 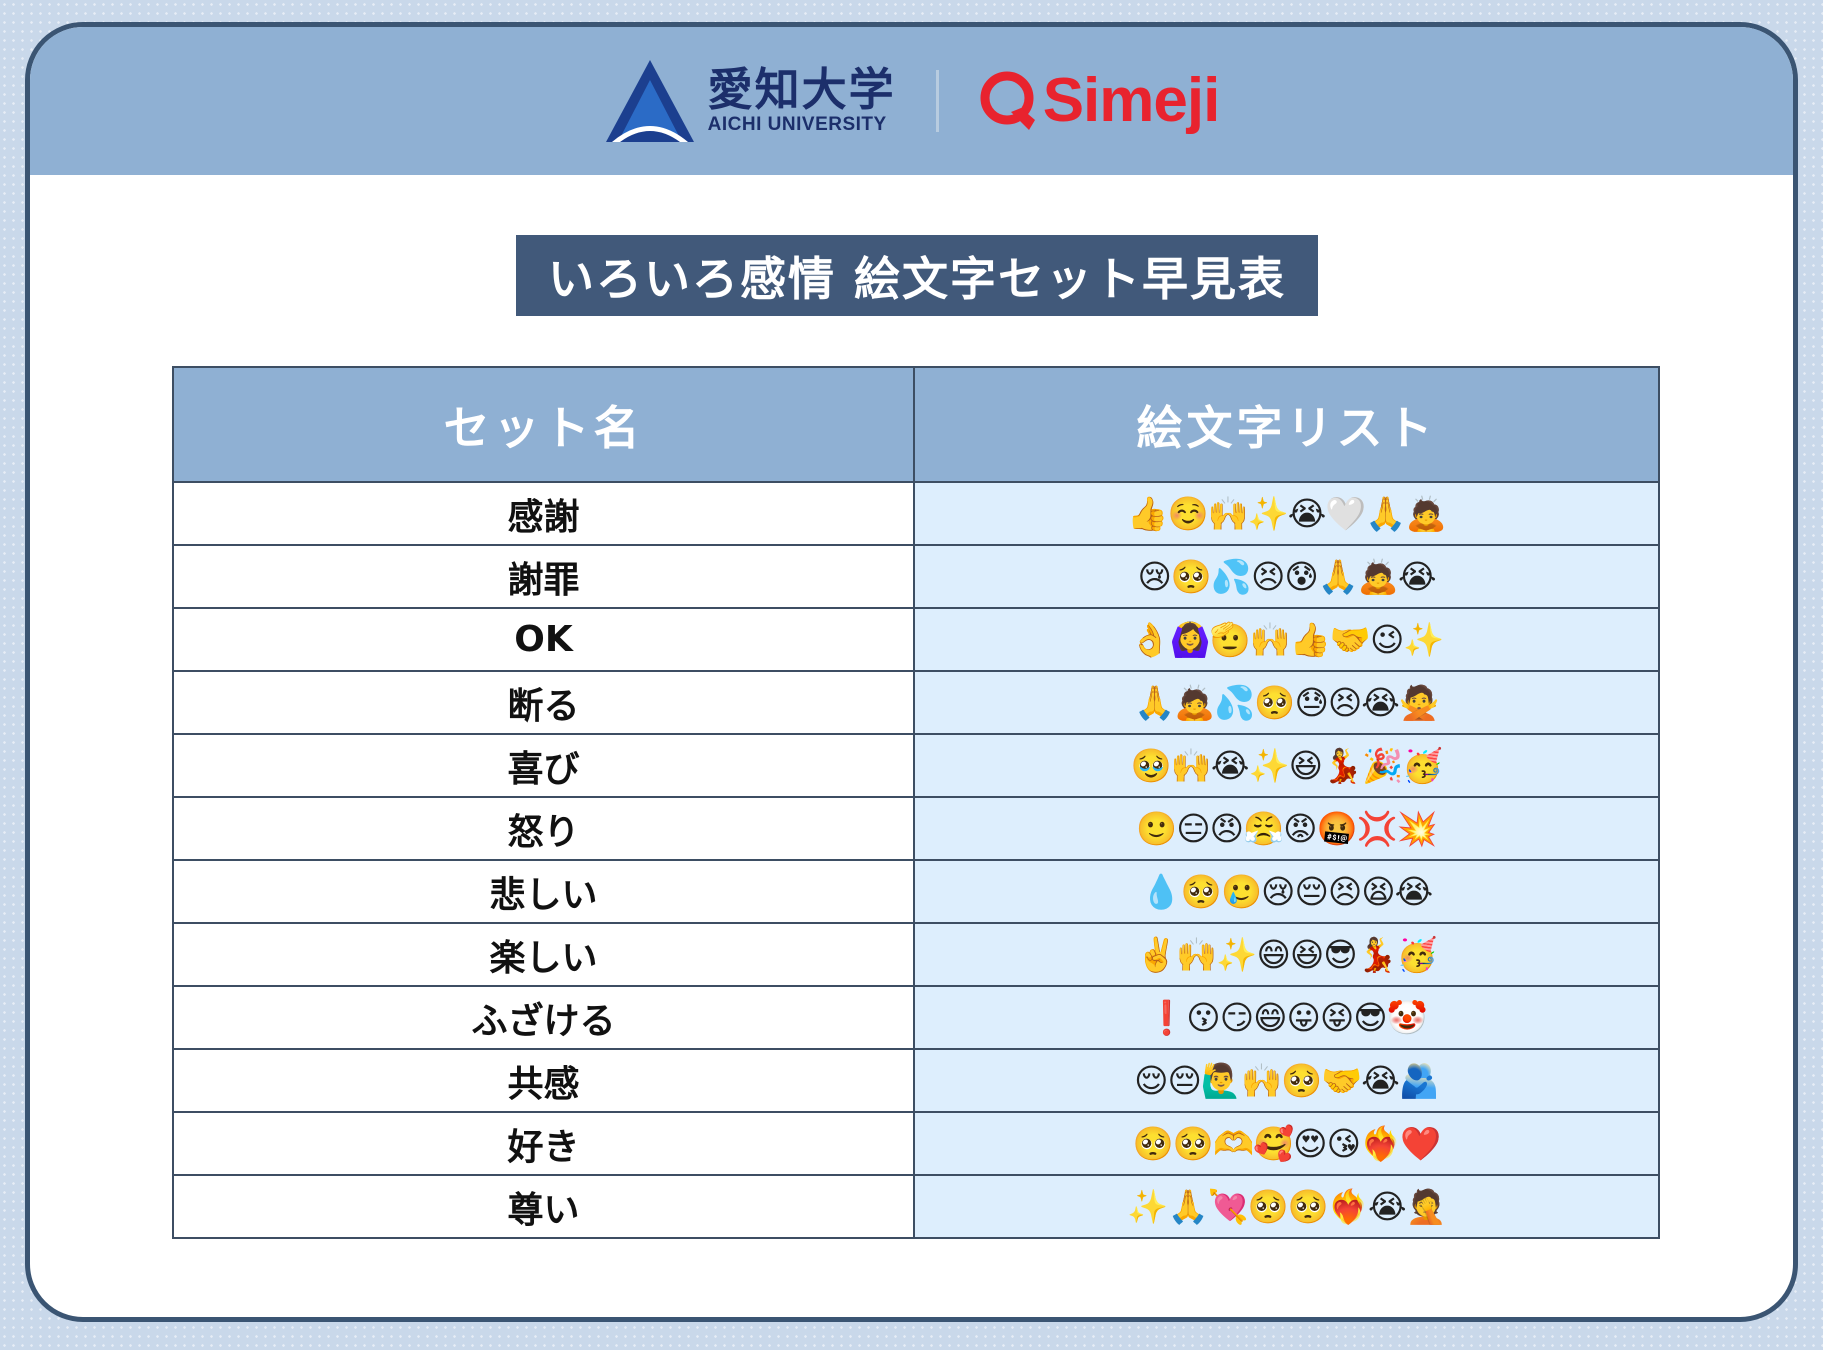 What do you see at coordinates (543, 424) in the screenshot?
I see `header-set-name: セット名` at bounding box center [543, 424].